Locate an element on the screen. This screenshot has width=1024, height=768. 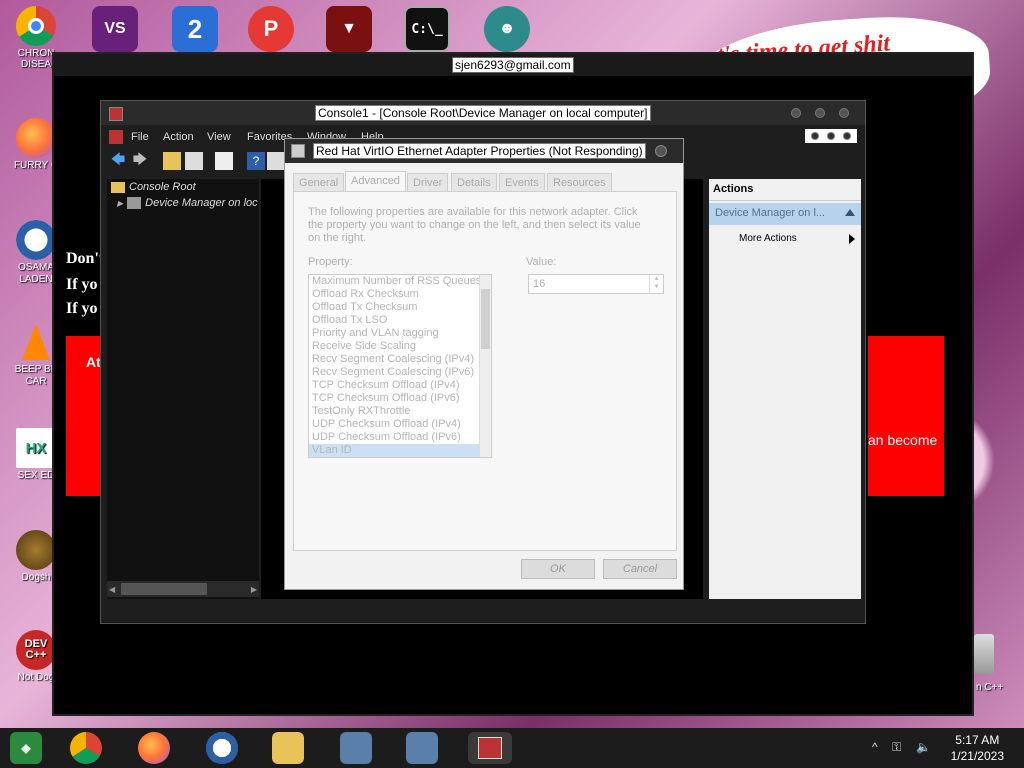
forward-arrow-icon: 🡆 is located at coordinates (140, 160).